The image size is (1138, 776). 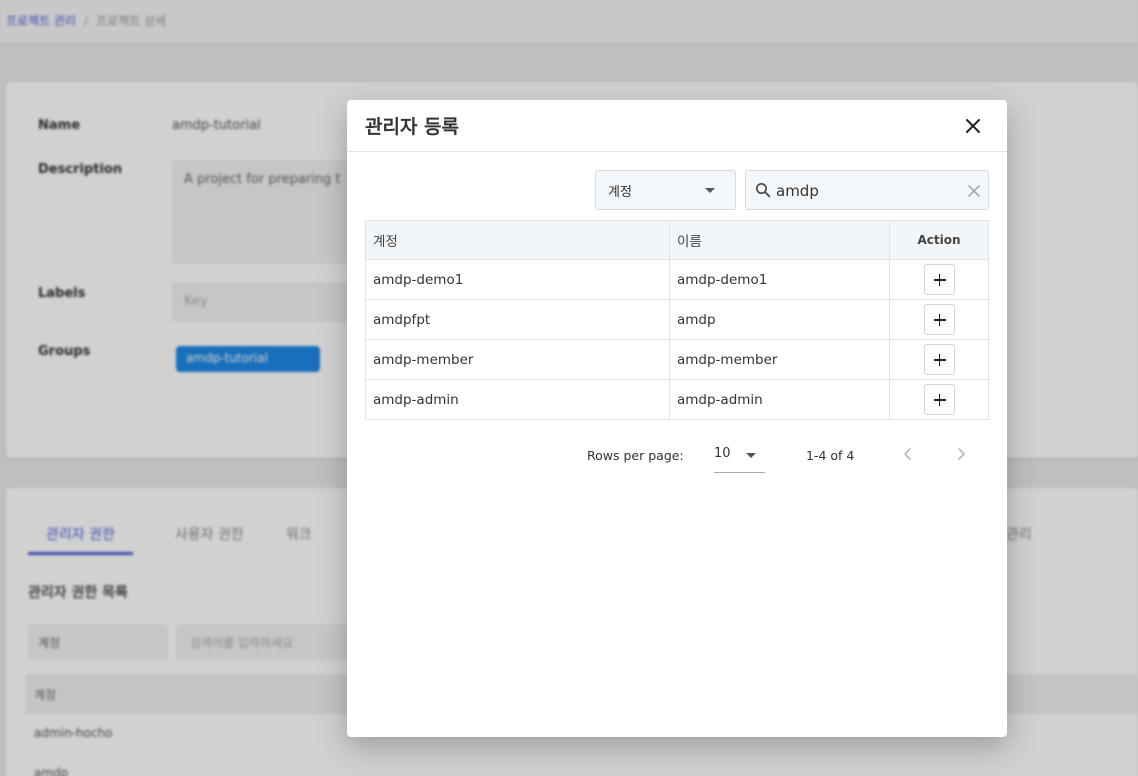 I want to click on rows-per-page-value: 10, so click(x=722, y=453).